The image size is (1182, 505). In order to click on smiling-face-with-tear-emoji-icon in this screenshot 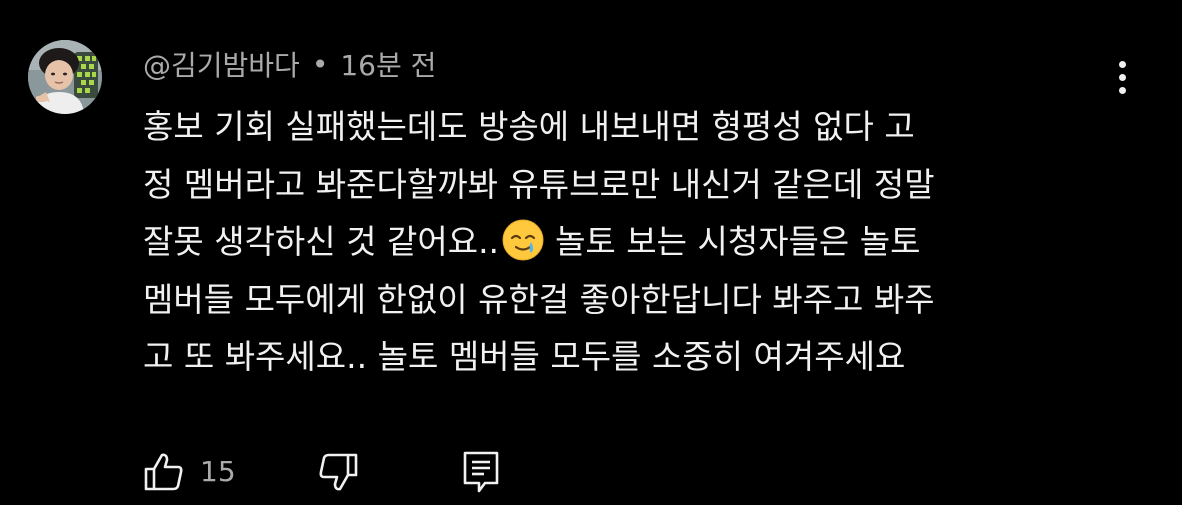, I will do `click(523, 239)`.